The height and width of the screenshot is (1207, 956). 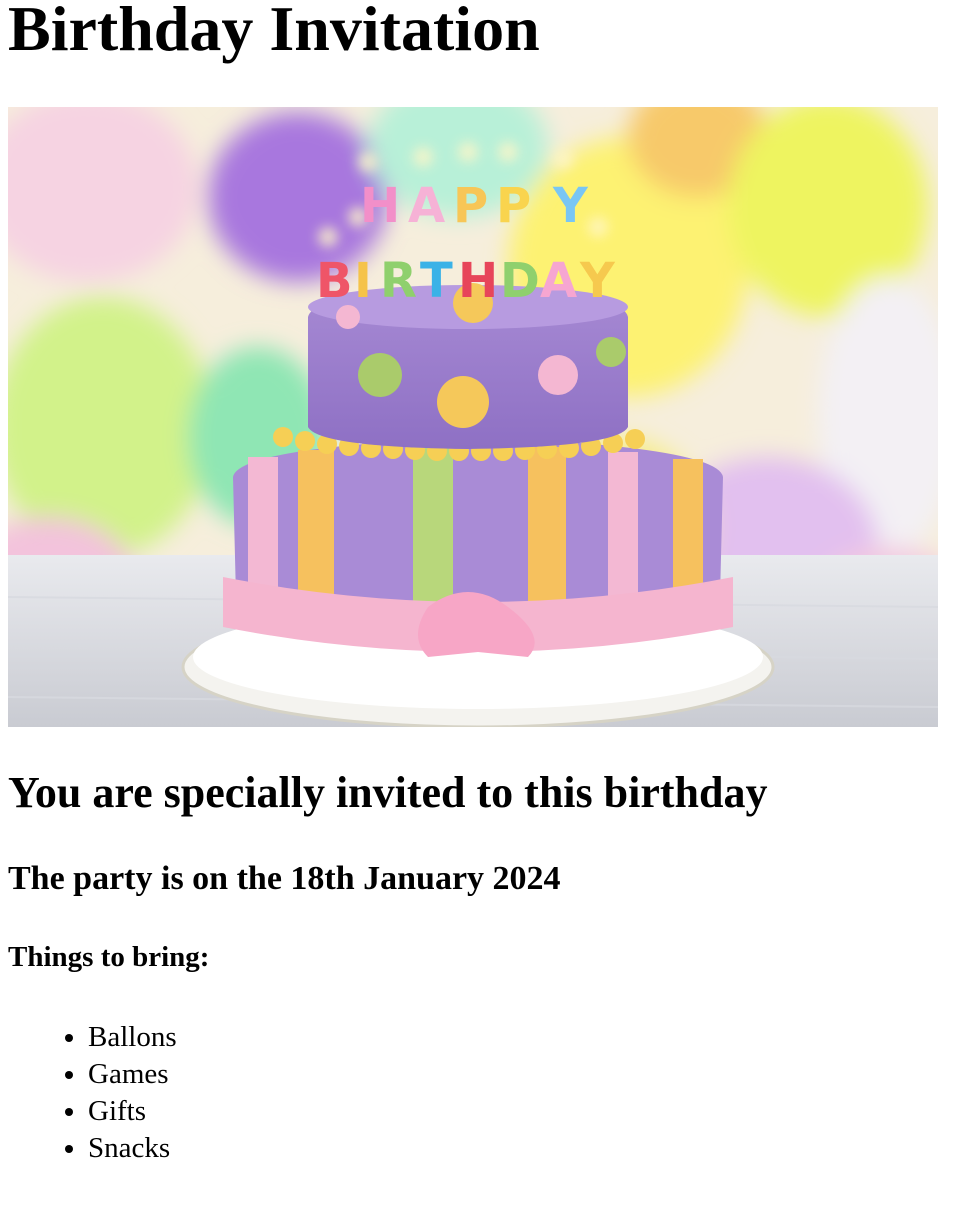 What do you see at coordinates (334, 281) in the screenshot?
I see `svg-text: B` at bounding box center [334, 281].